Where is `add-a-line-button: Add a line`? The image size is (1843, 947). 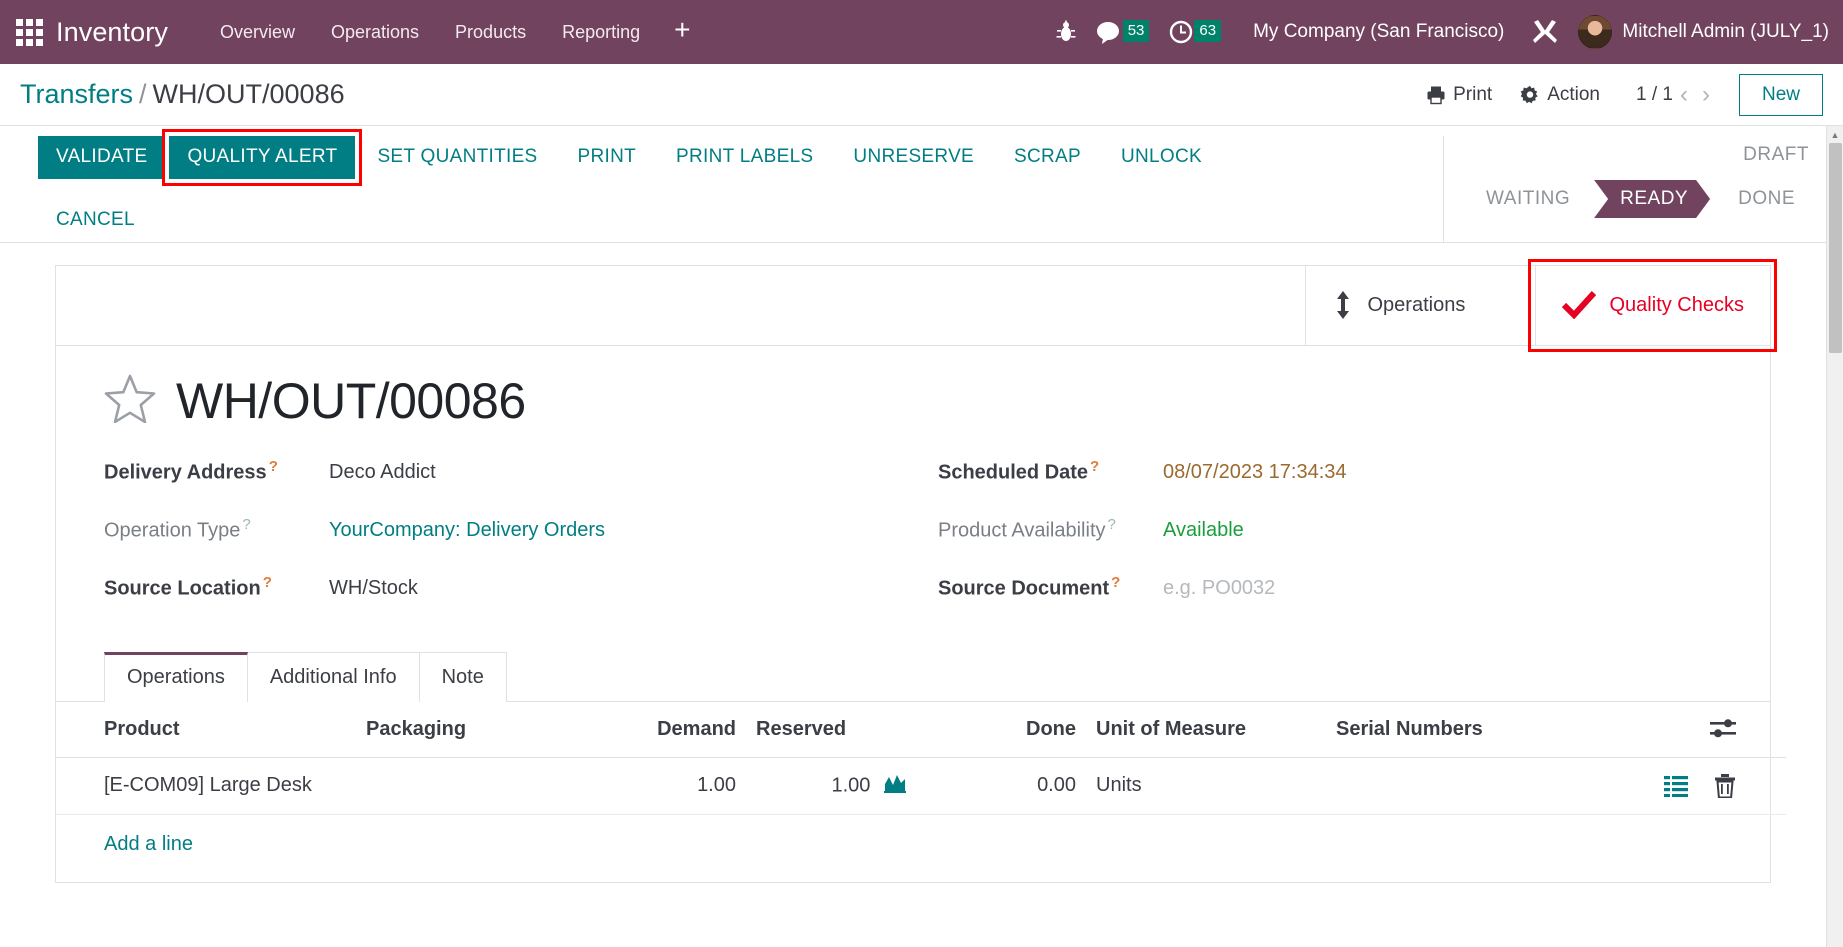
add-a-line-button: Add a line is located at coordinates (129, 844).